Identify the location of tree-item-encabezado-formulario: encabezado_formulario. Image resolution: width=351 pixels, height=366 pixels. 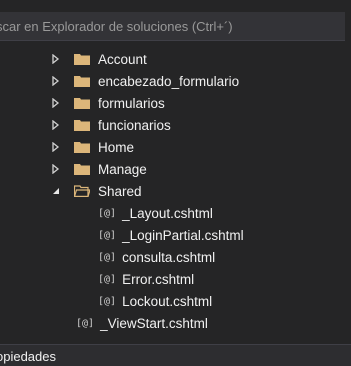
(144, 81).